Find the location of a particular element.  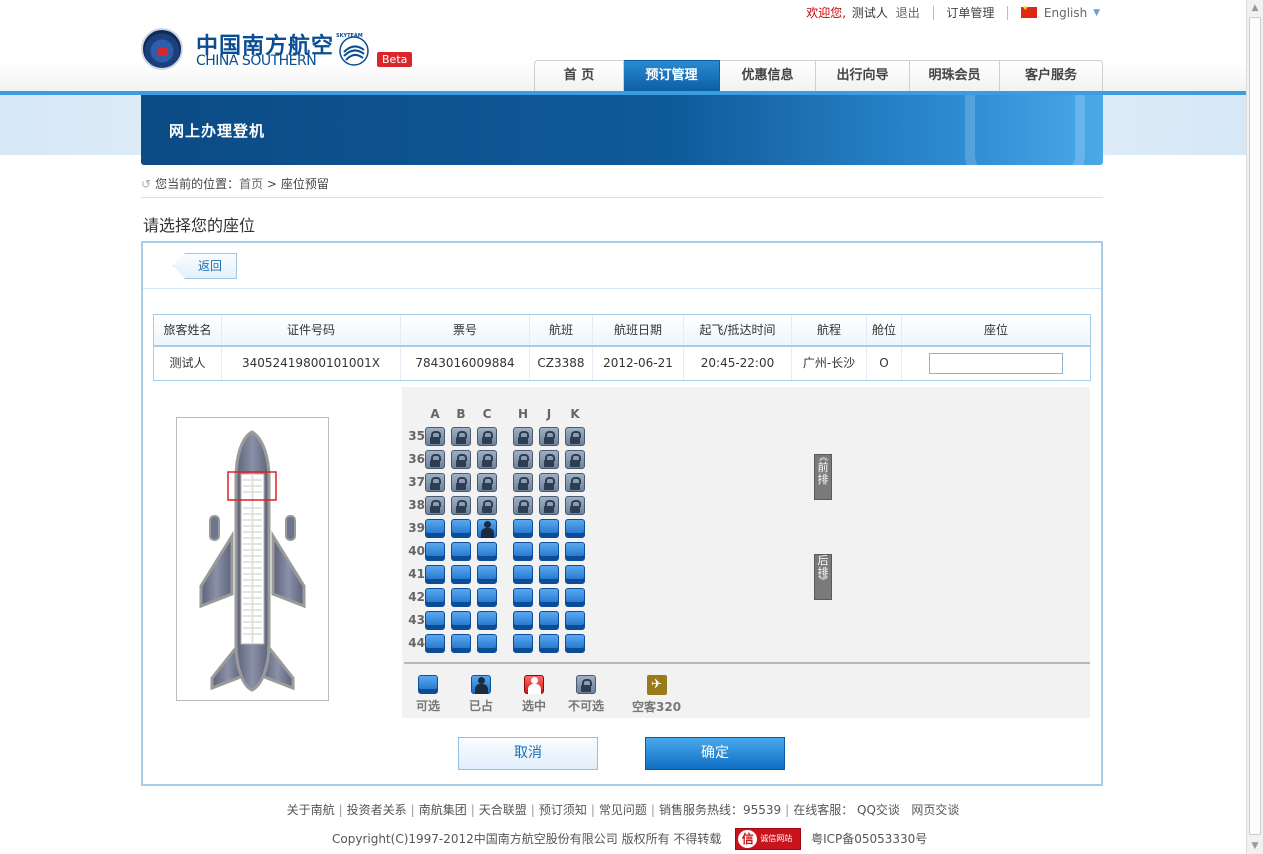

footer-link-group: 南航集团 is located at coordinates (443, 809).